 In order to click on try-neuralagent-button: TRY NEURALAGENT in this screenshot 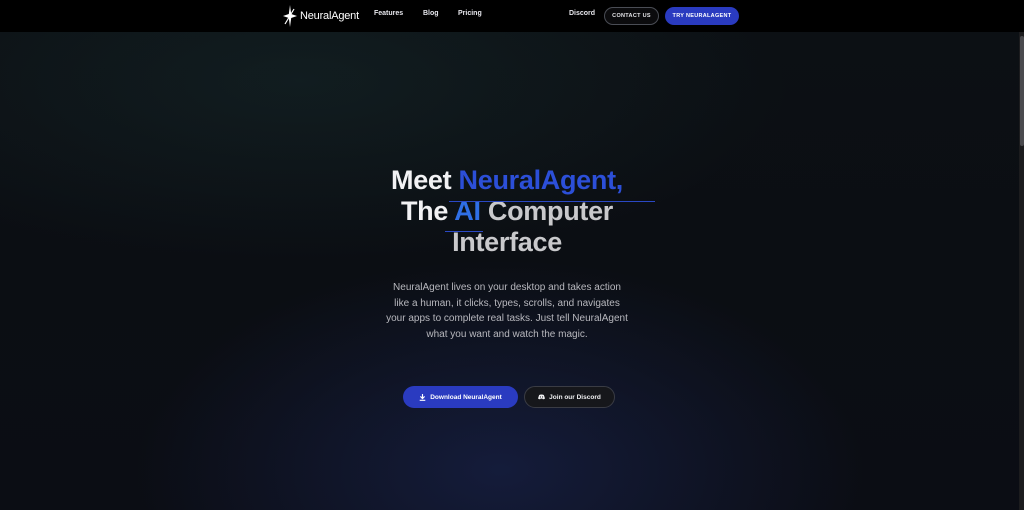, I will do `click(702, 16)`.